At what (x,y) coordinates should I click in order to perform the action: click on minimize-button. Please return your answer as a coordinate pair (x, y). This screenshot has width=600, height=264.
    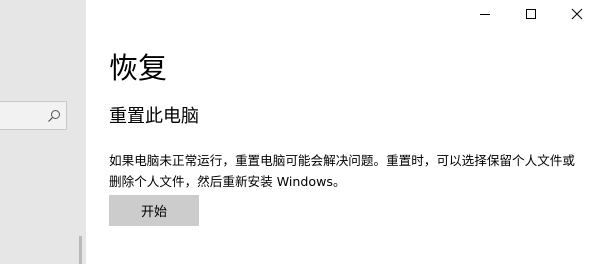
    Looking at the image, I should click on (485, 14).